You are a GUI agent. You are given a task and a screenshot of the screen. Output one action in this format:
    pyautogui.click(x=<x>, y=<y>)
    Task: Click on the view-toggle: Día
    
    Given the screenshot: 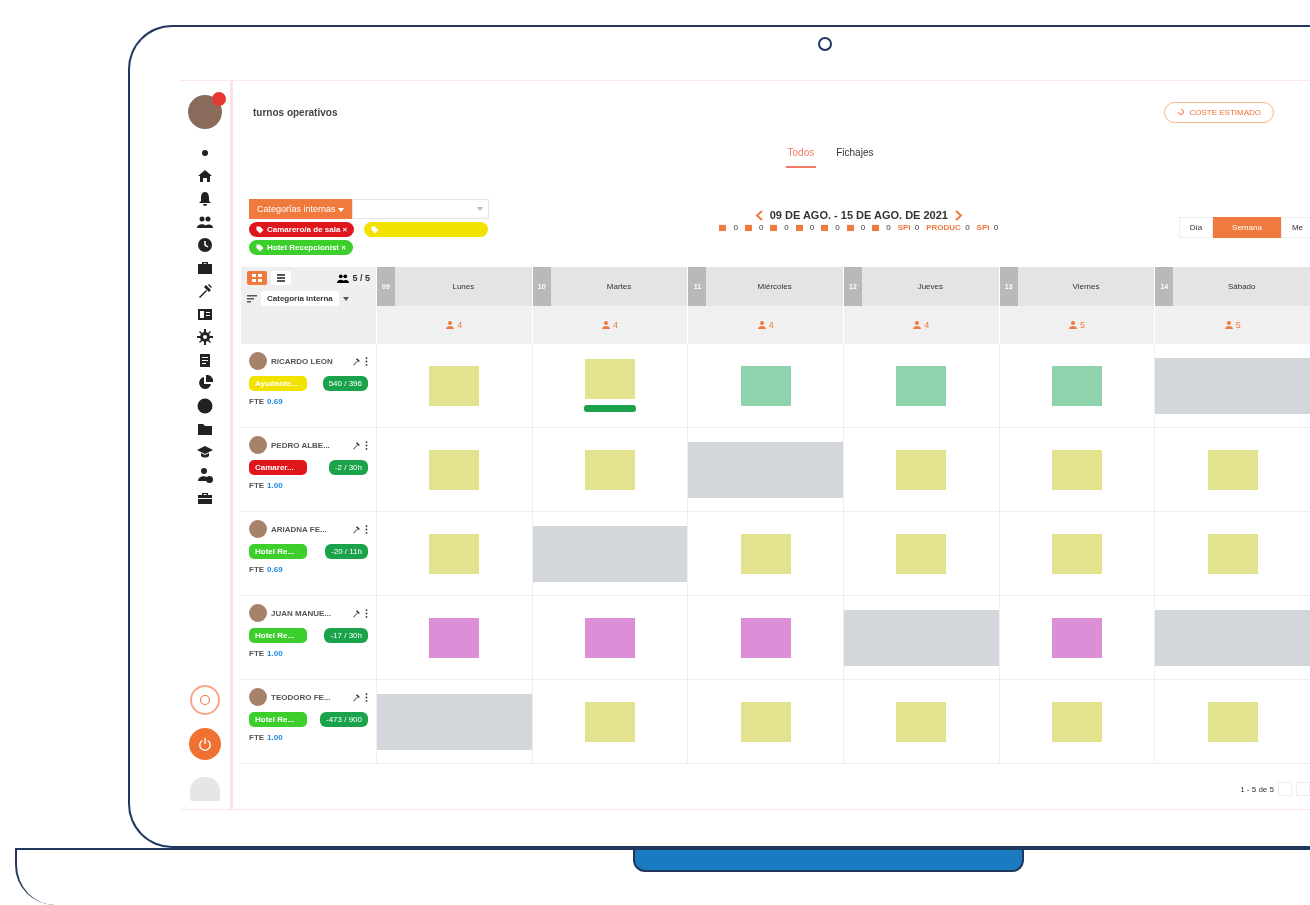 What is the action you would take?
    pyautogui.click(x=1196, y=227)
    